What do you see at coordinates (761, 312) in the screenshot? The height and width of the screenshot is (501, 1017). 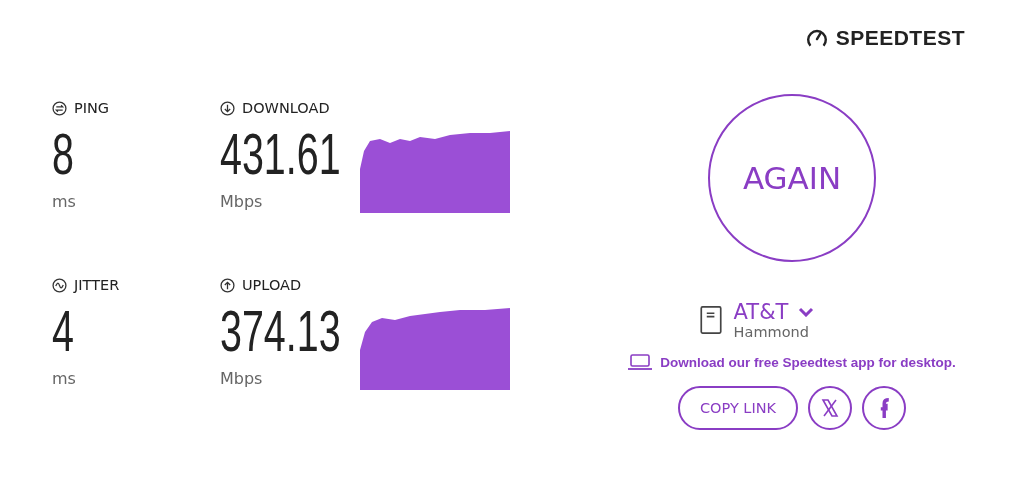 I see `provider-name: AT&T` at bounding box center [761, 312].